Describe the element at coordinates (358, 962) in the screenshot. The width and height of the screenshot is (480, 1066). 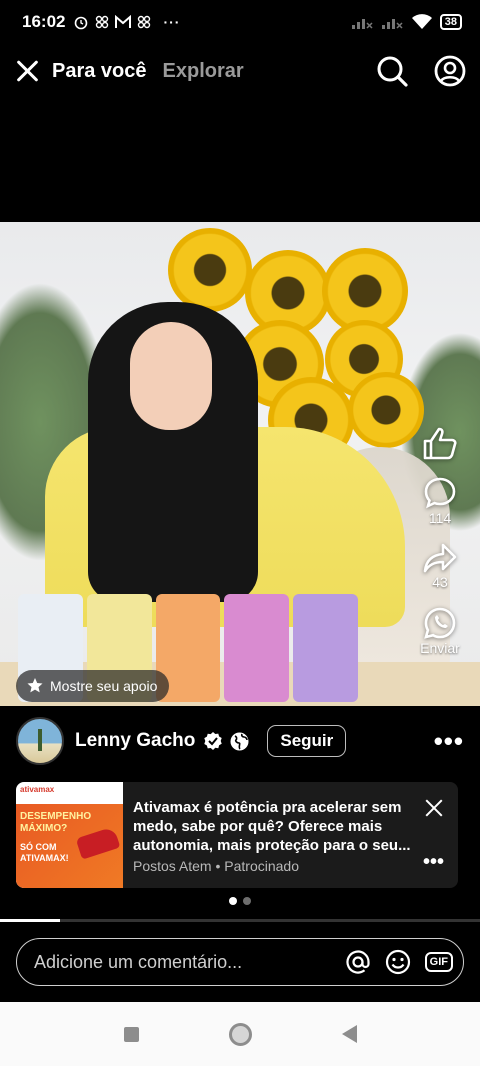
I see `mention-icon` at that location.